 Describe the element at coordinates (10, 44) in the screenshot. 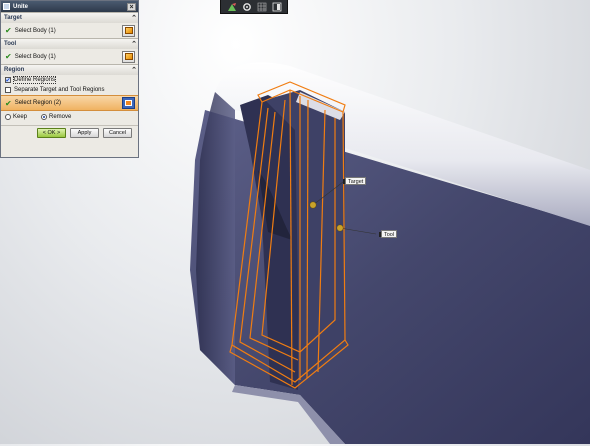

I see `tool-header-label: Tool` at that location.